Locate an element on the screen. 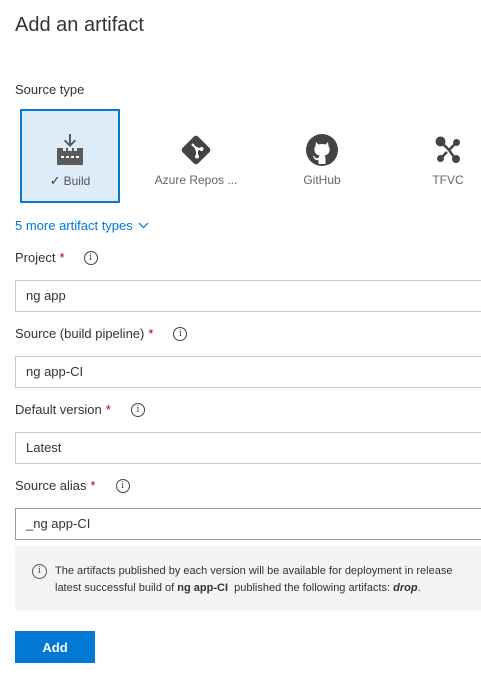 The width and height of the screenshot is (481, 680). source-pipeline-label: Source (build pipeline) * i is located at coordinates (101, 333).